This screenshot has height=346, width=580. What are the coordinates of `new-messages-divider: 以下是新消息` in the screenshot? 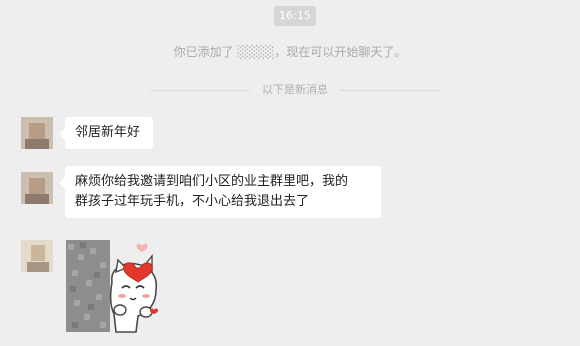 It's located at (295, 90).